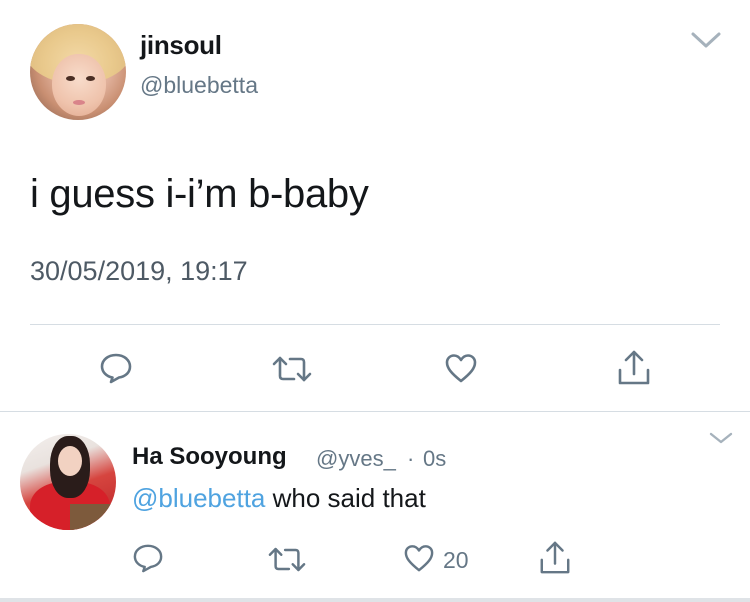 The width and height of the screenshot is (750, 602). I want to click on reply-display-name: Ha Sooyoung, so click(209, 457).